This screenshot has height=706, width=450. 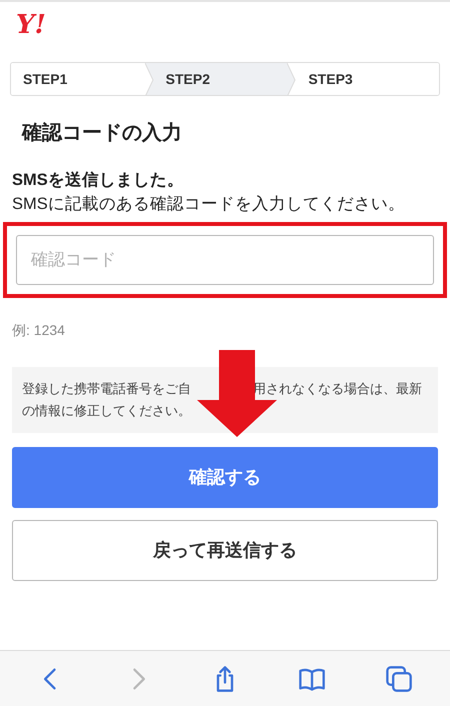 I want to click on resend-button: 戻って再送信する, so click(x=225, y=550).